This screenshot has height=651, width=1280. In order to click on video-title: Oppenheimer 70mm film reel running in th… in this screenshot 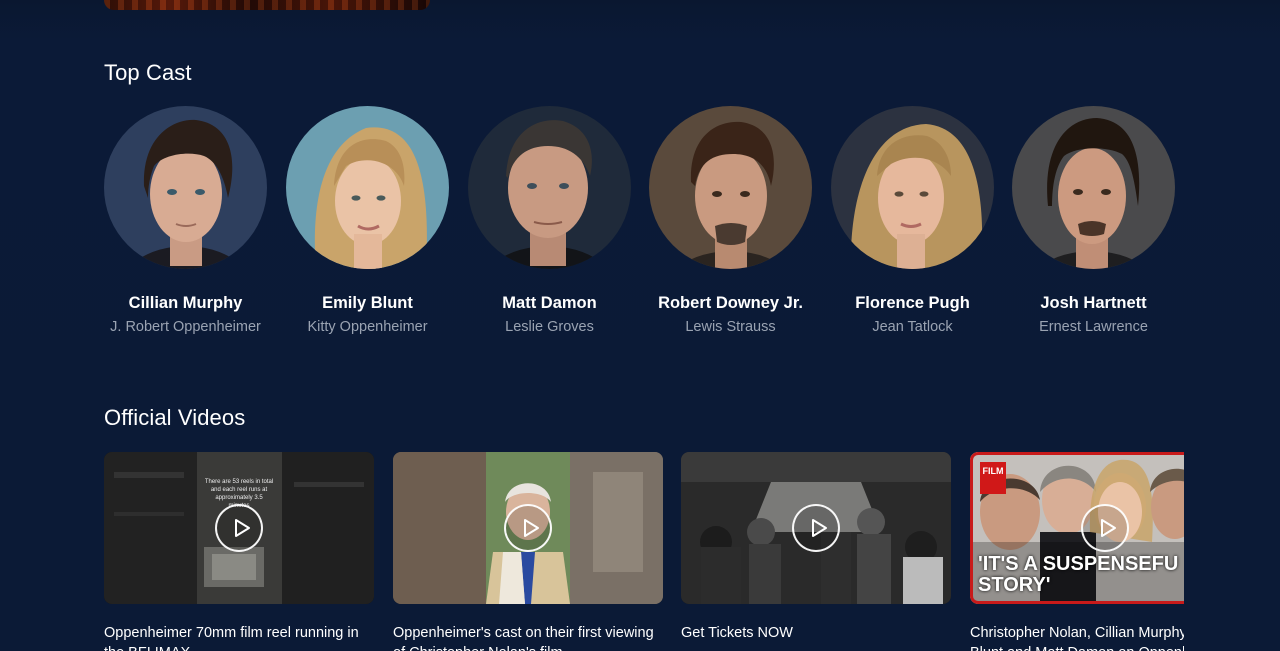, I will do `click(239, 637)`.